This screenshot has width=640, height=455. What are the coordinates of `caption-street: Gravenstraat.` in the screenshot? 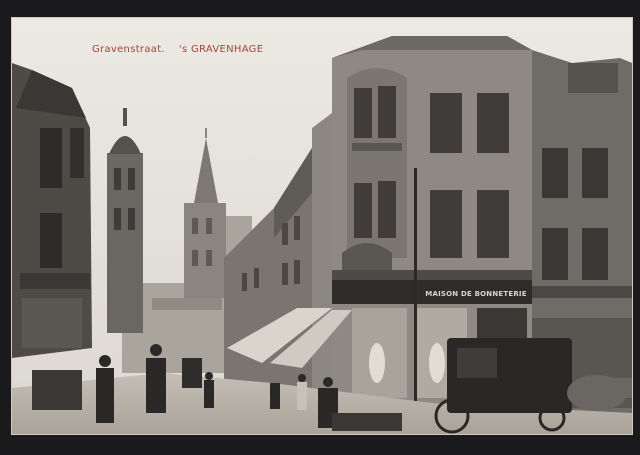 It's located at (128, 49).